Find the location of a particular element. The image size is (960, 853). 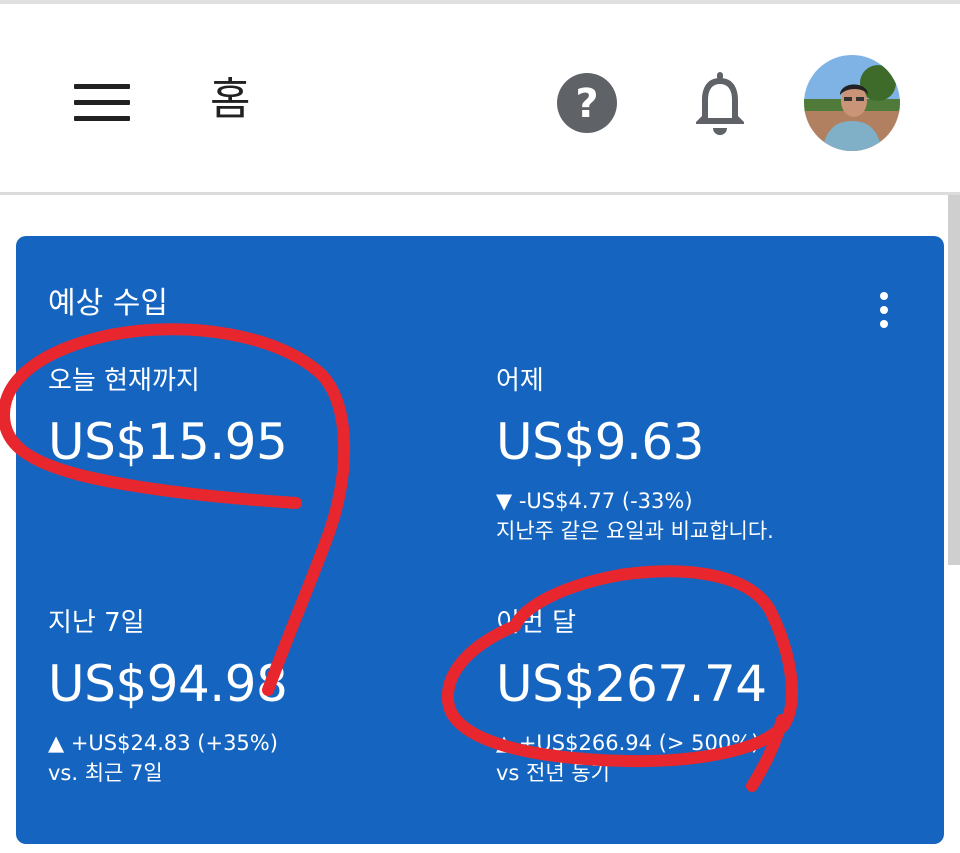

metric-note: vs. 최근 7일 is located at coordinates (105, 773).